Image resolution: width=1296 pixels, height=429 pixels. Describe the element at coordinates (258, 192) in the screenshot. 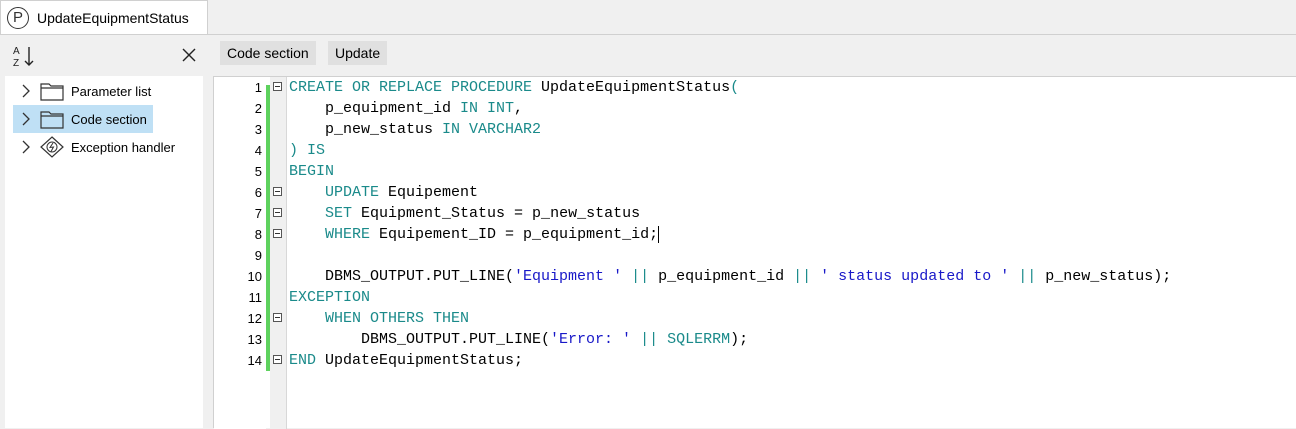

I see `line-number: 6` at that location.